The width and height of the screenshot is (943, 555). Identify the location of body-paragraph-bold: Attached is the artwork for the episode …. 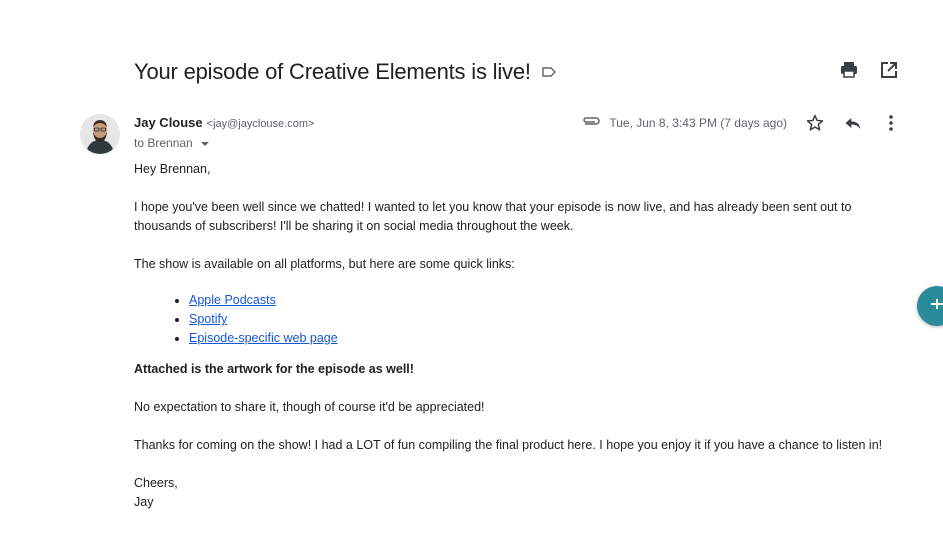
(274, 369).